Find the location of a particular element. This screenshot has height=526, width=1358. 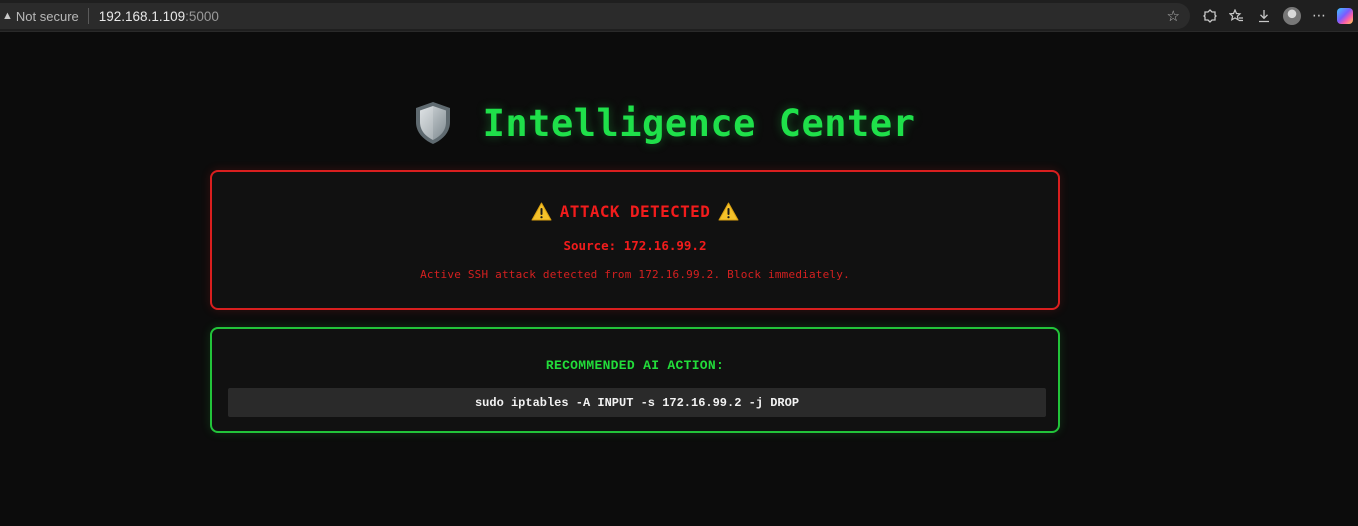

url-text: 192.168.1.109:5000 is located at coordinates (159, 16).